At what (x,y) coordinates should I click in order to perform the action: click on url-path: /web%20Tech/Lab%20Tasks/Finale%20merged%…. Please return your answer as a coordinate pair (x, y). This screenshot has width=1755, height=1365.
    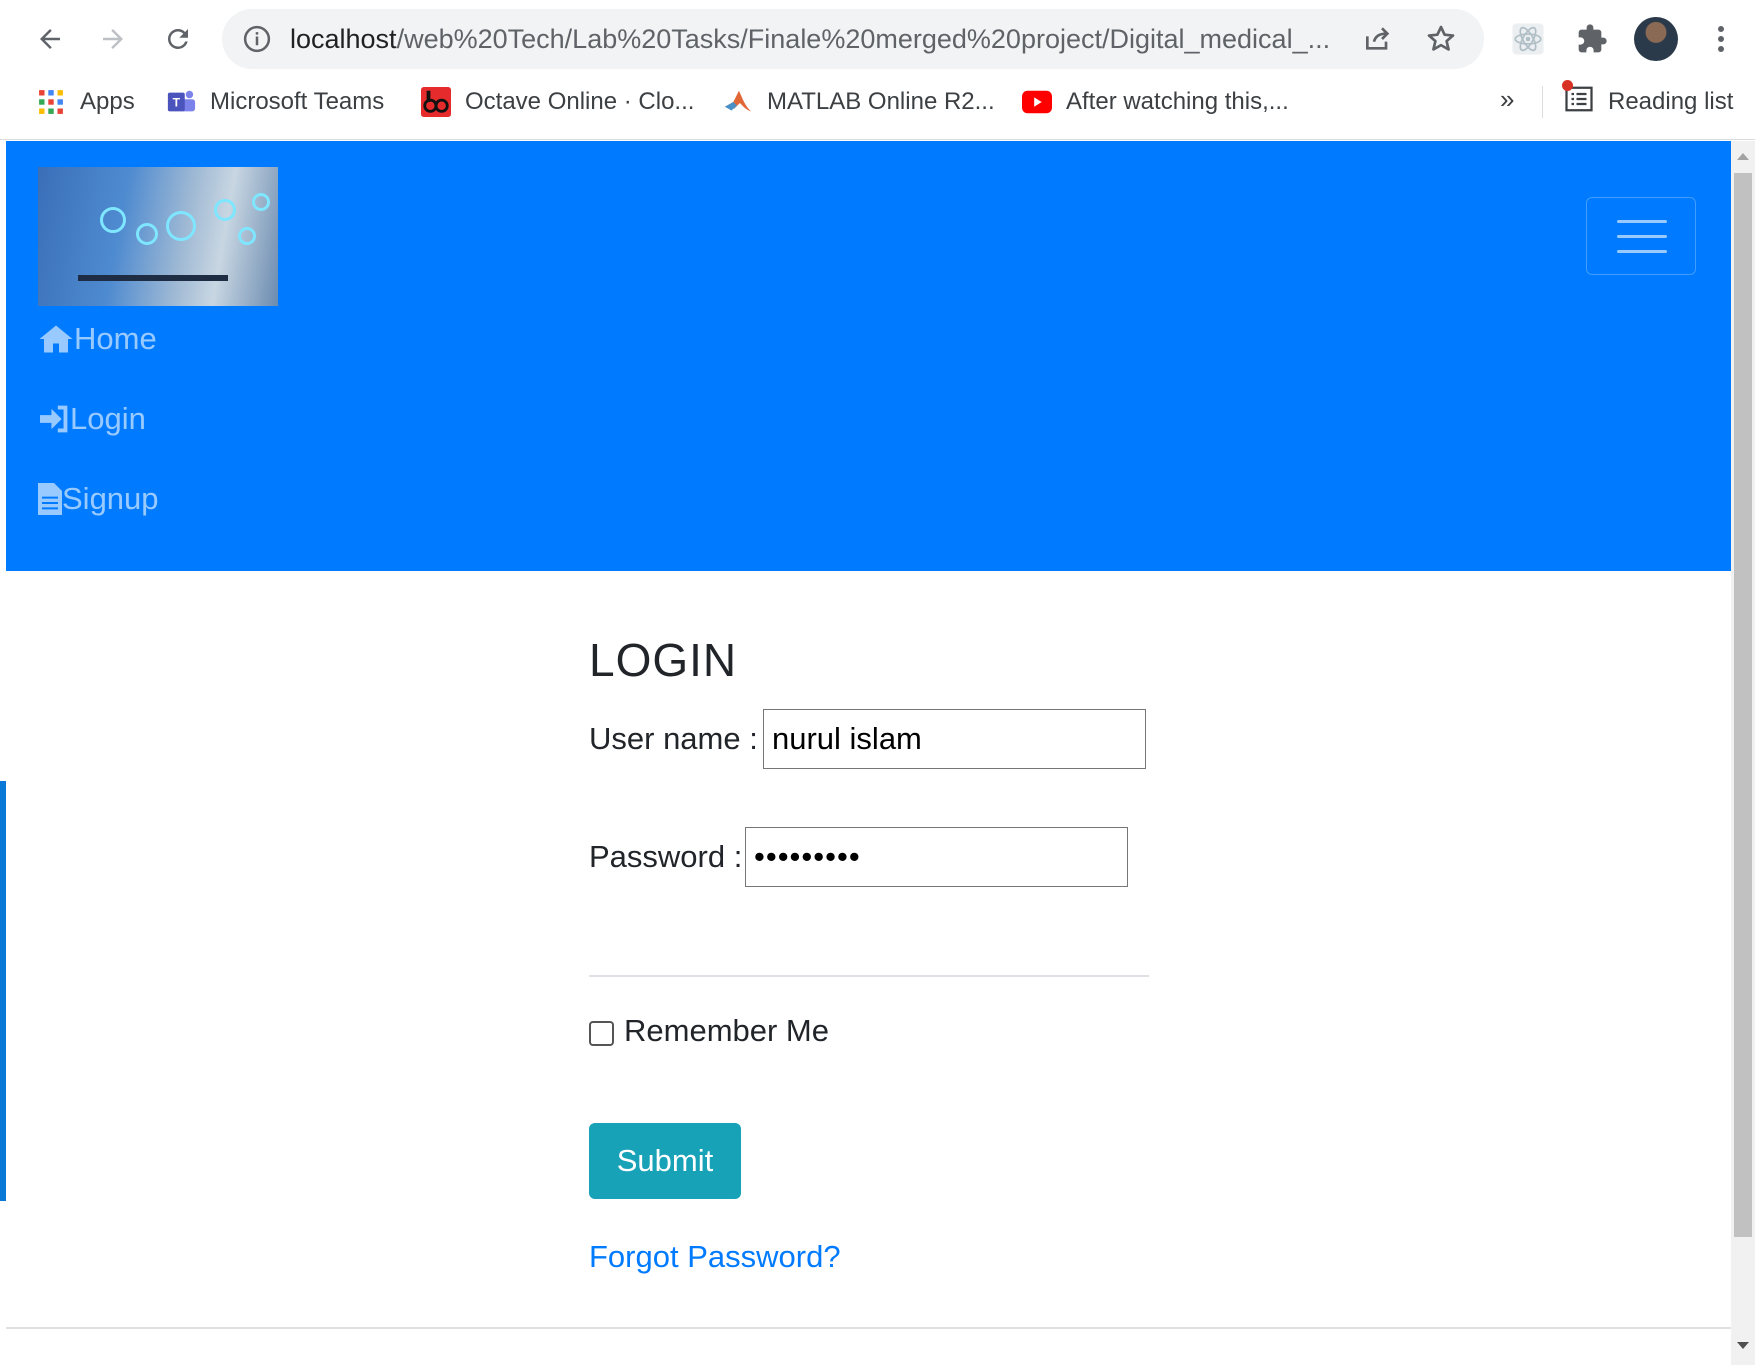
    Looking at the image, I should click on (863, 39).